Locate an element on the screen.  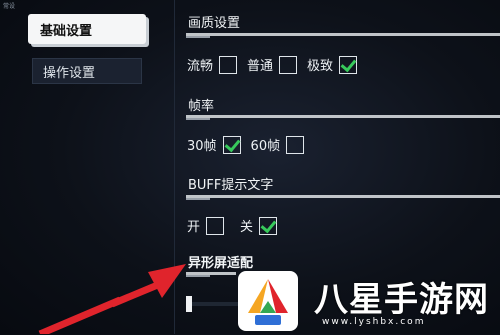
watermark-url: www.lyshbx.com is located at coordinates (374, 322).